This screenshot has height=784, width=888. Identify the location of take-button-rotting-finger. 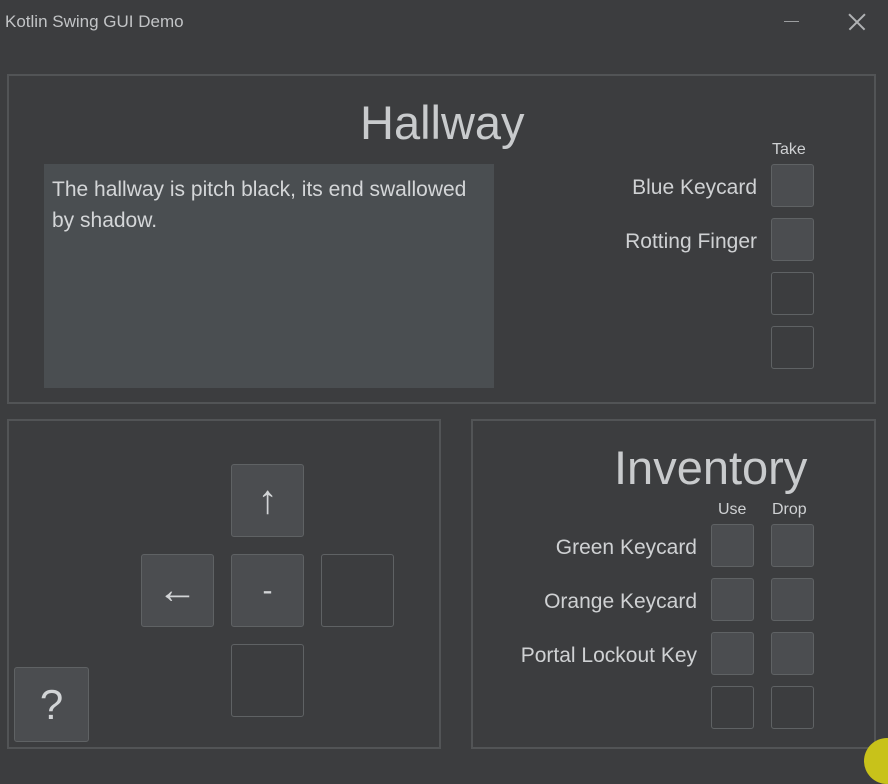
(792, 239).